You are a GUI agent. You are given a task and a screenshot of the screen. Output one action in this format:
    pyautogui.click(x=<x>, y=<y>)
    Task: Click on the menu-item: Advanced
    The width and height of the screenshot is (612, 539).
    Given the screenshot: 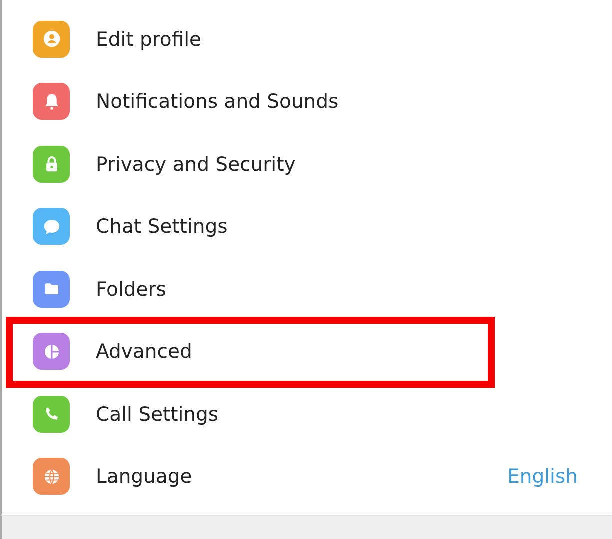 What is the action you would take?
    pyautogui.click(x=307, y=351)
    